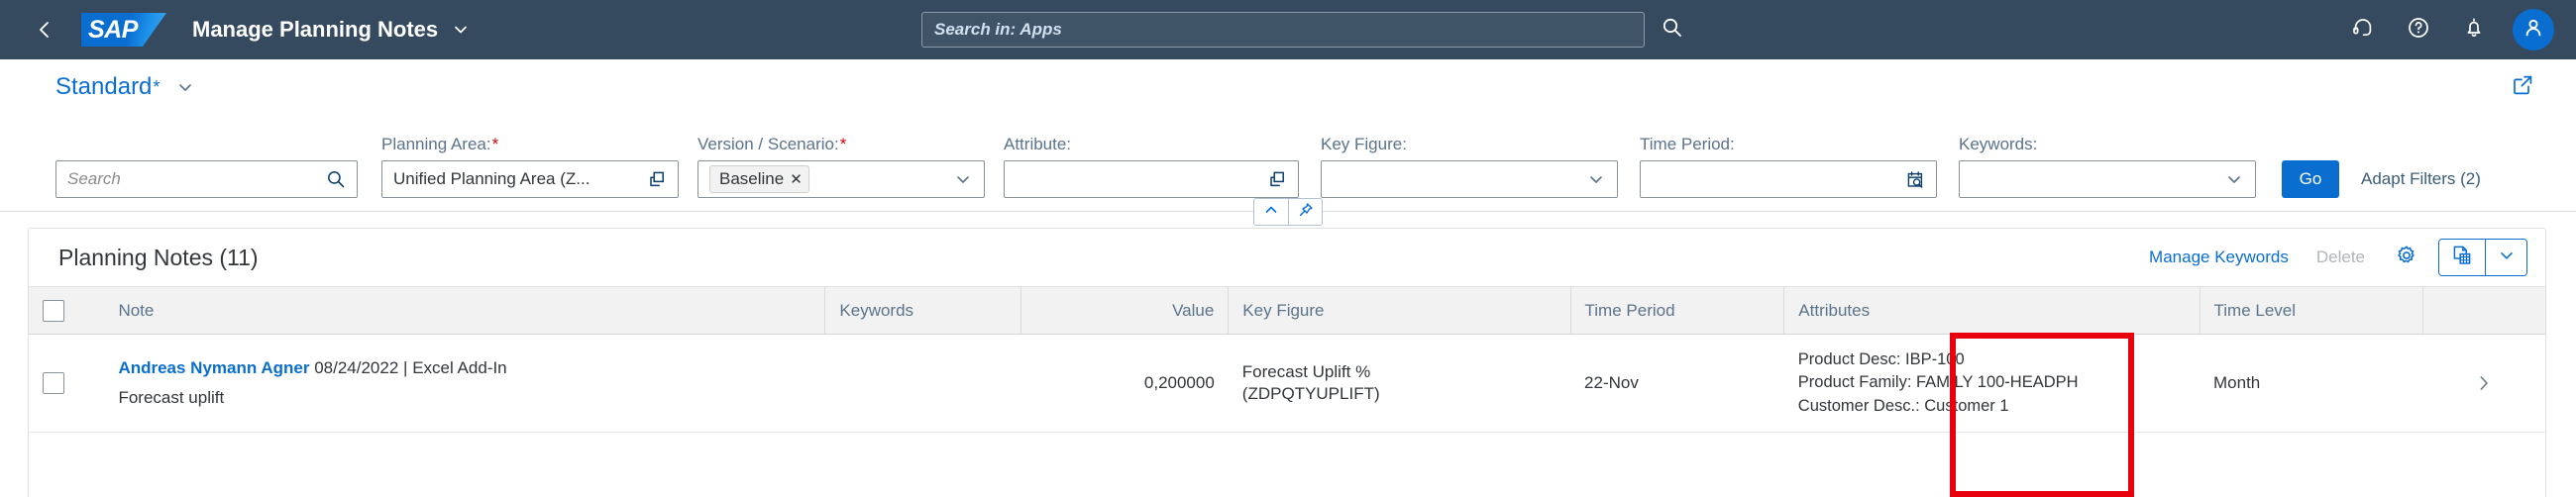 Image resolution: width=2576 pixels, height=497 pixels. I want to click on cell-navigation, so click(2483, 384).